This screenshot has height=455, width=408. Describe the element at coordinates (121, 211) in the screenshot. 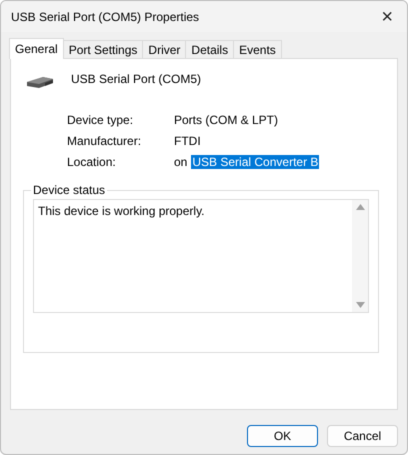

I see `status-message: This device is working properly.` at that location.